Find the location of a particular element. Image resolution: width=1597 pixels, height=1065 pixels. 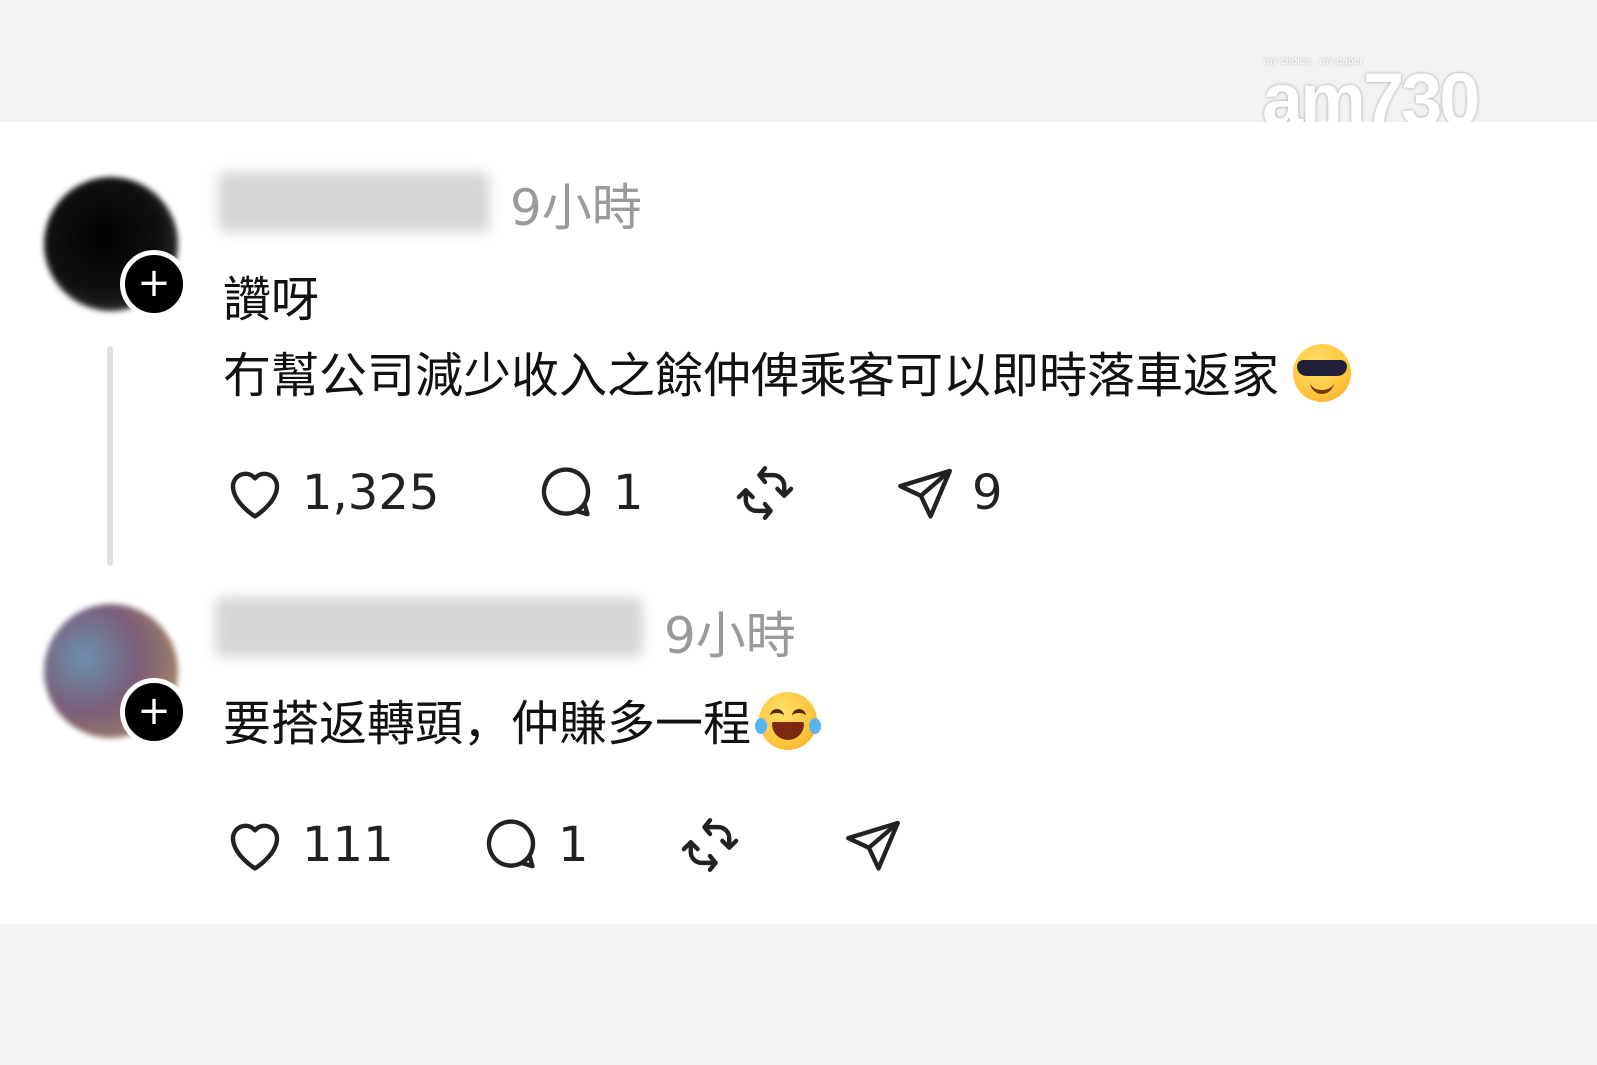

like-button: 1,325 is located at coordinates (330, 493).